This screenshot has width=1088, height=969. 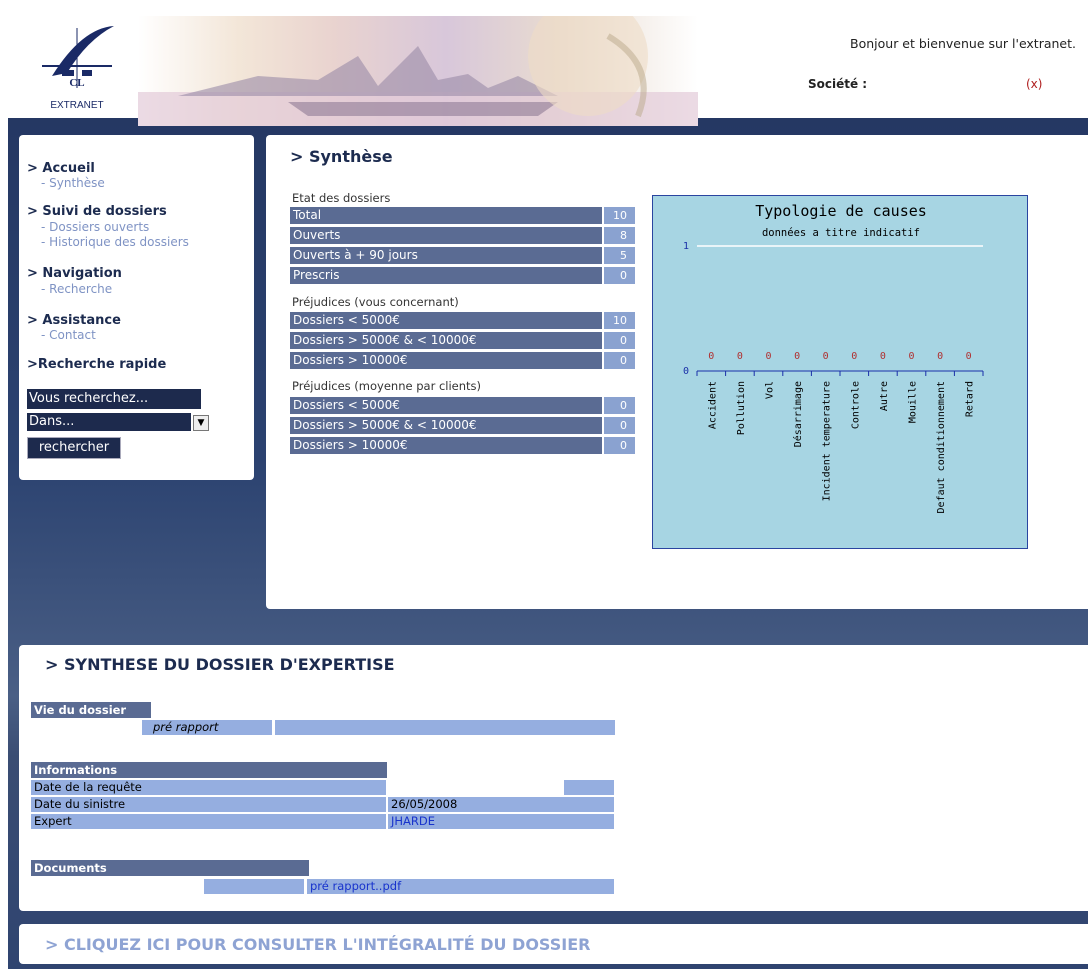 I want to click on x-tick-label: Pollution, so click(x=741, y=408).